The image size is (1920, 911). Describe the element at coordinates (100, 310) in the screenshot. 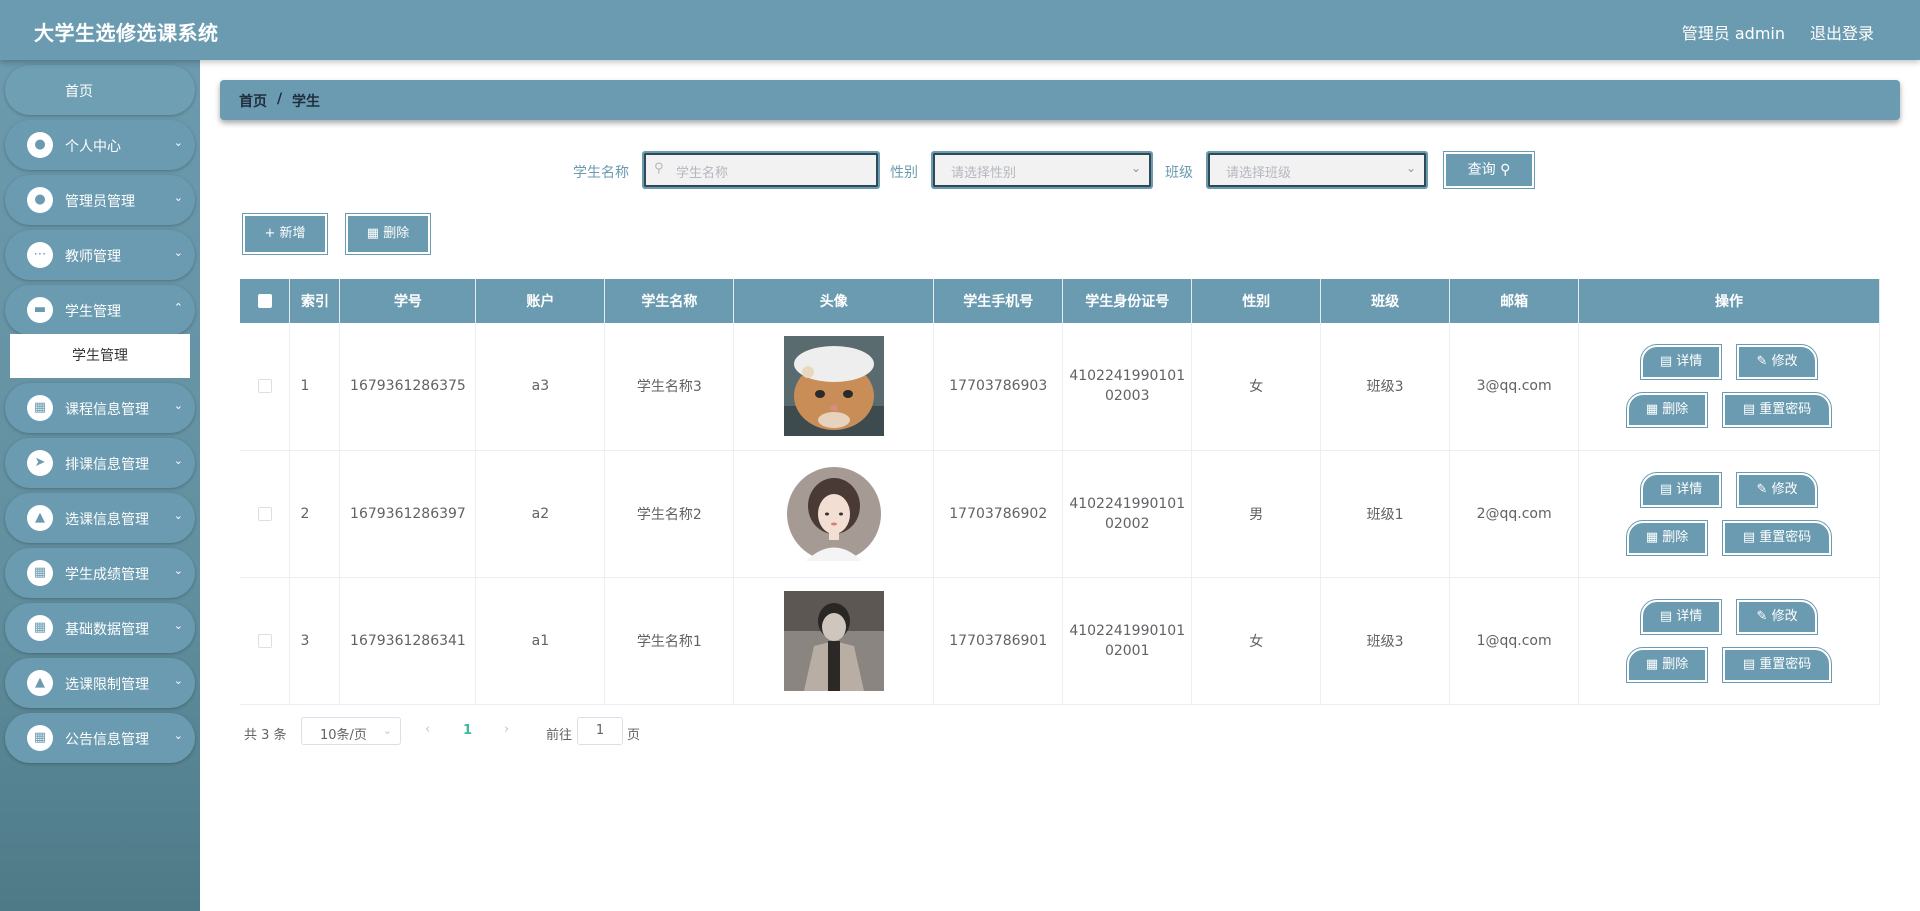

I see `sidebar-item-student: ▬ 学生管理 ⌃` at that location.